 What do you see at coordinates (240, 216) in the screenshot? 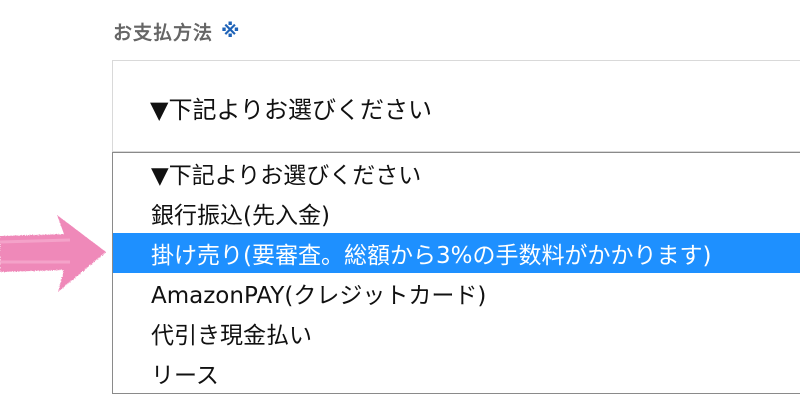
I see `option-label: 銀行振込(先入金)` at bounding box center [240, 216].